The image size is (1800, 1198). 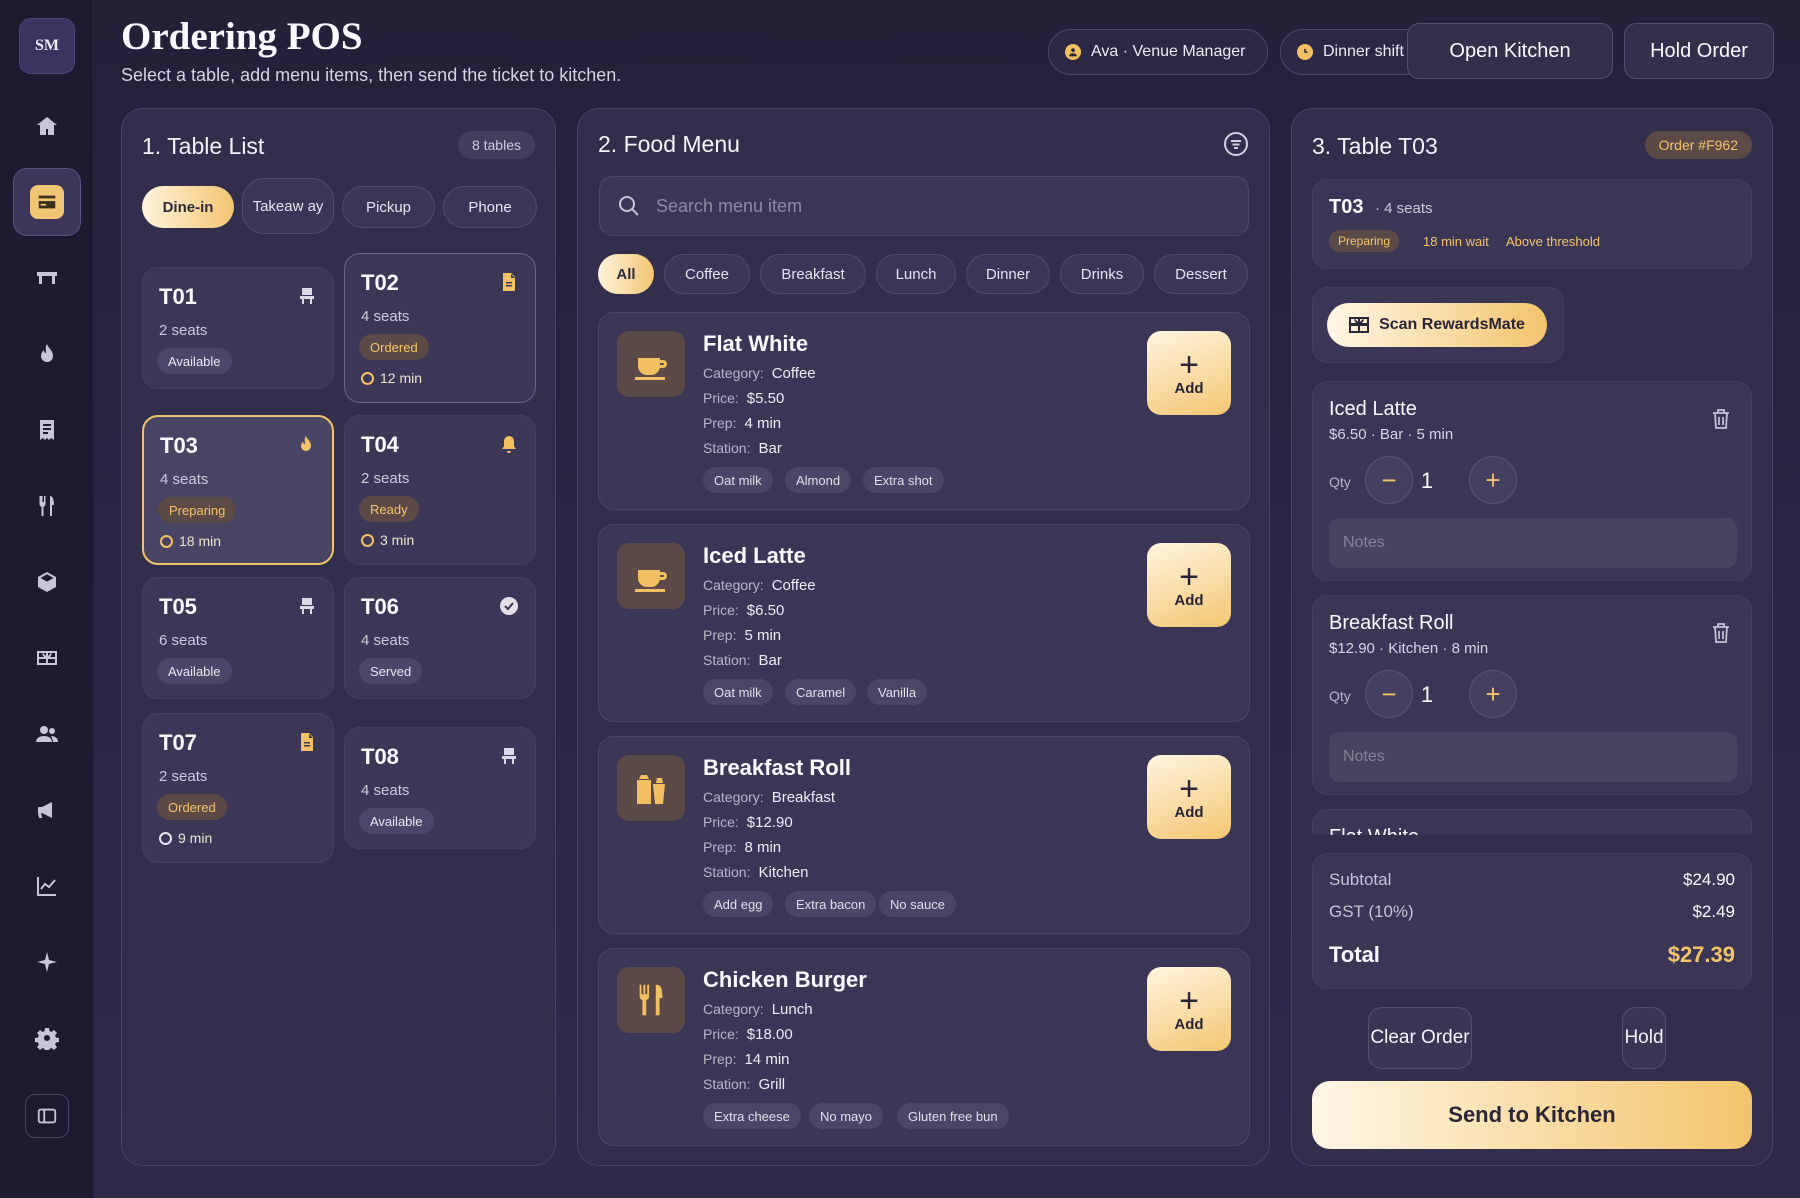 I want to click on tables-nav-button, so click(x=47, y=278).